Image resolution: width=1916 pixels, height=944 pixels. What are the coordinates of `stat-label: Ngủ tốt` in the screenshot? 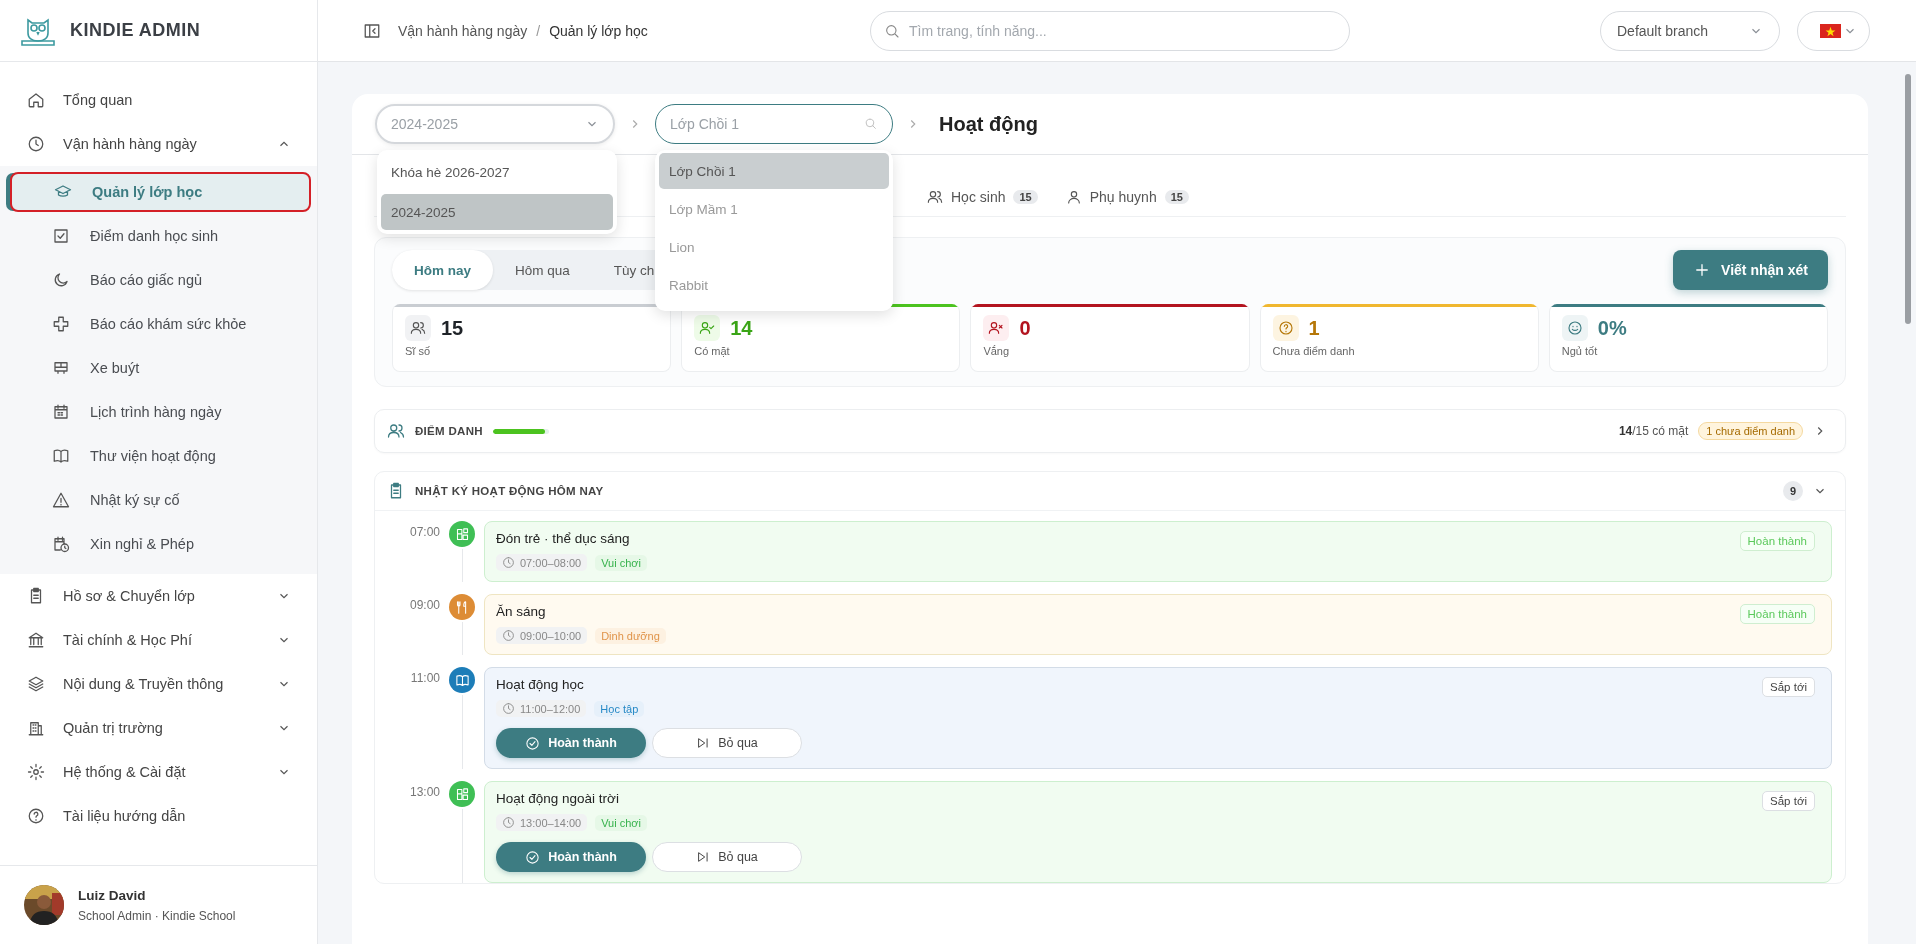 It's located at (1580, 351).